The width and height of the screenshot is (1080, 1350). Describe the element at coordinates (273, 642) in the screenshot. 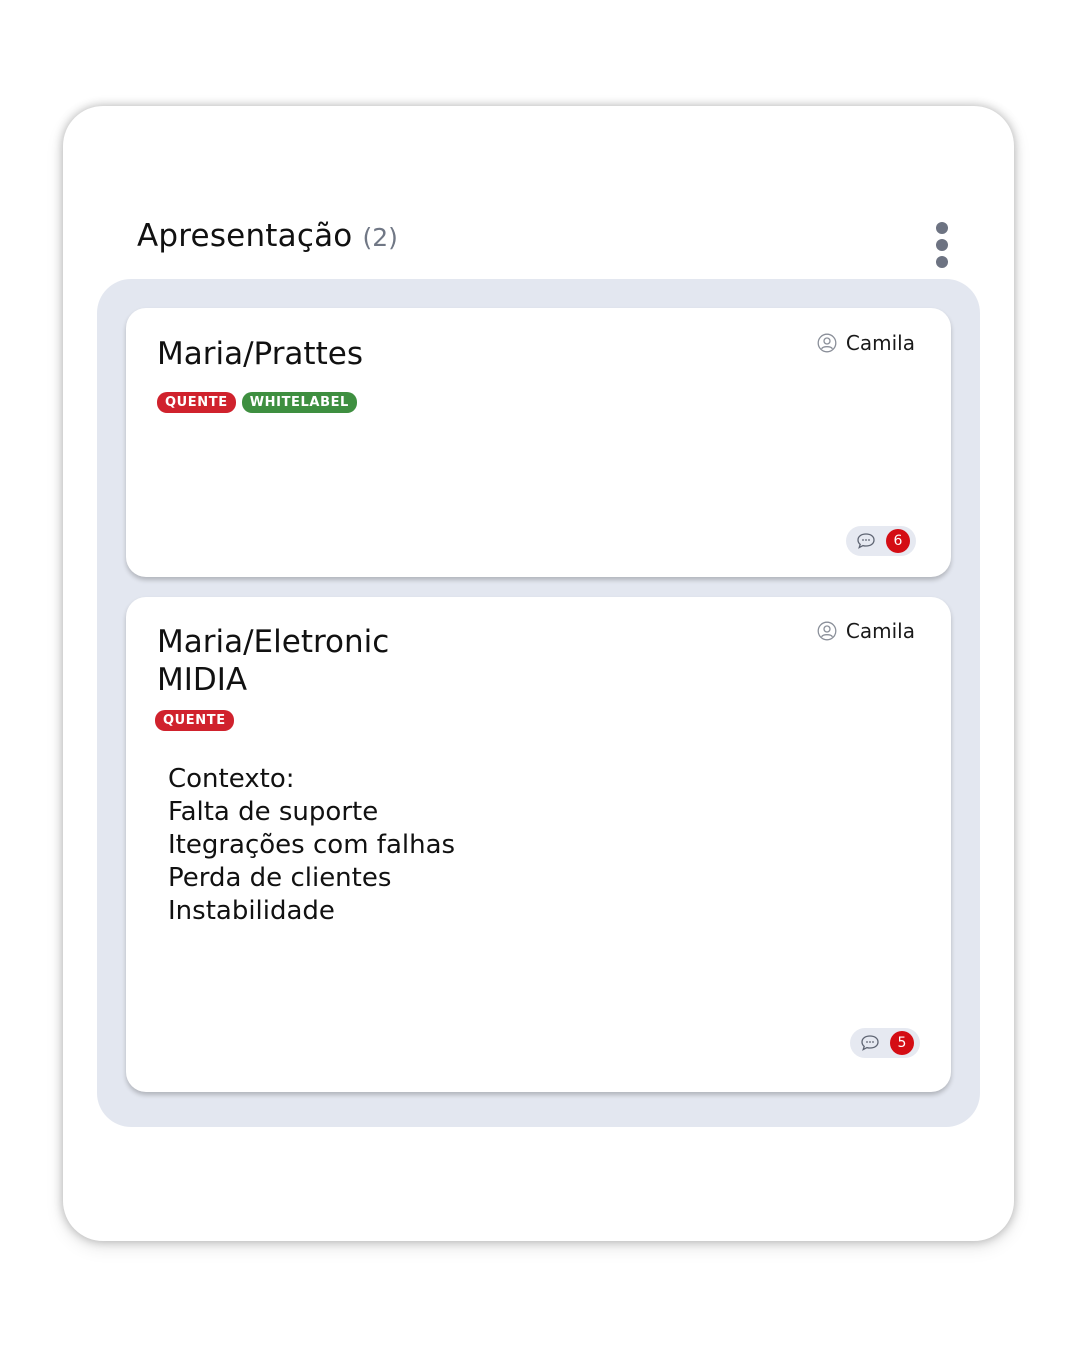

I see `card-title-line: Maria/Eletronic` at that location.